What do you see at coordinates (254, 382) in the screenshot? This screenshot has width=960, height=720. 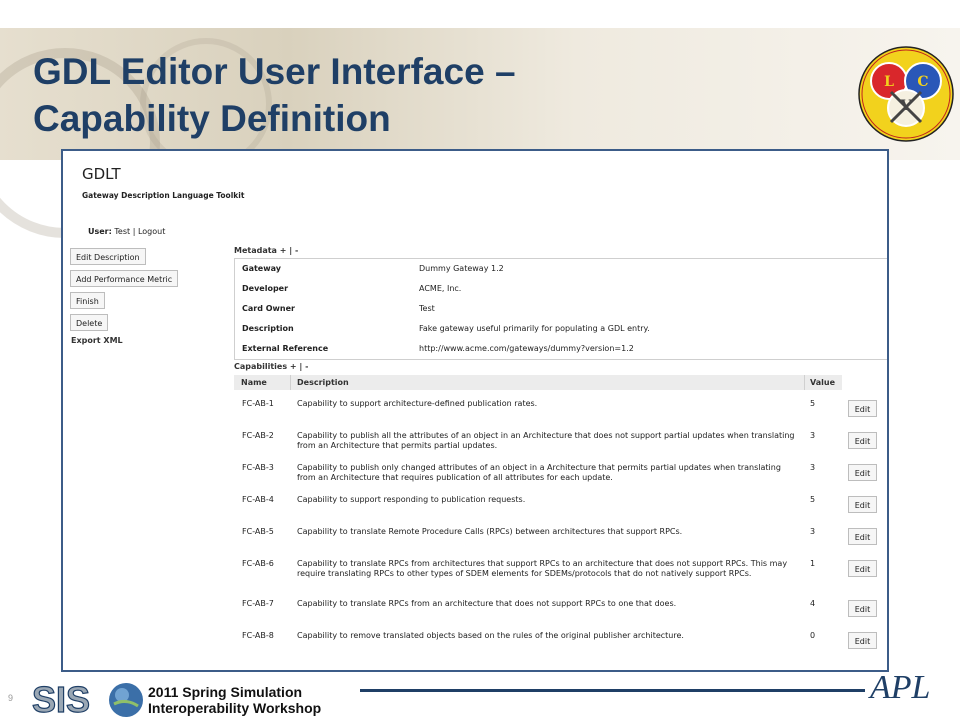 I see `column-header-name: Name` at bounding box center [254, 382].